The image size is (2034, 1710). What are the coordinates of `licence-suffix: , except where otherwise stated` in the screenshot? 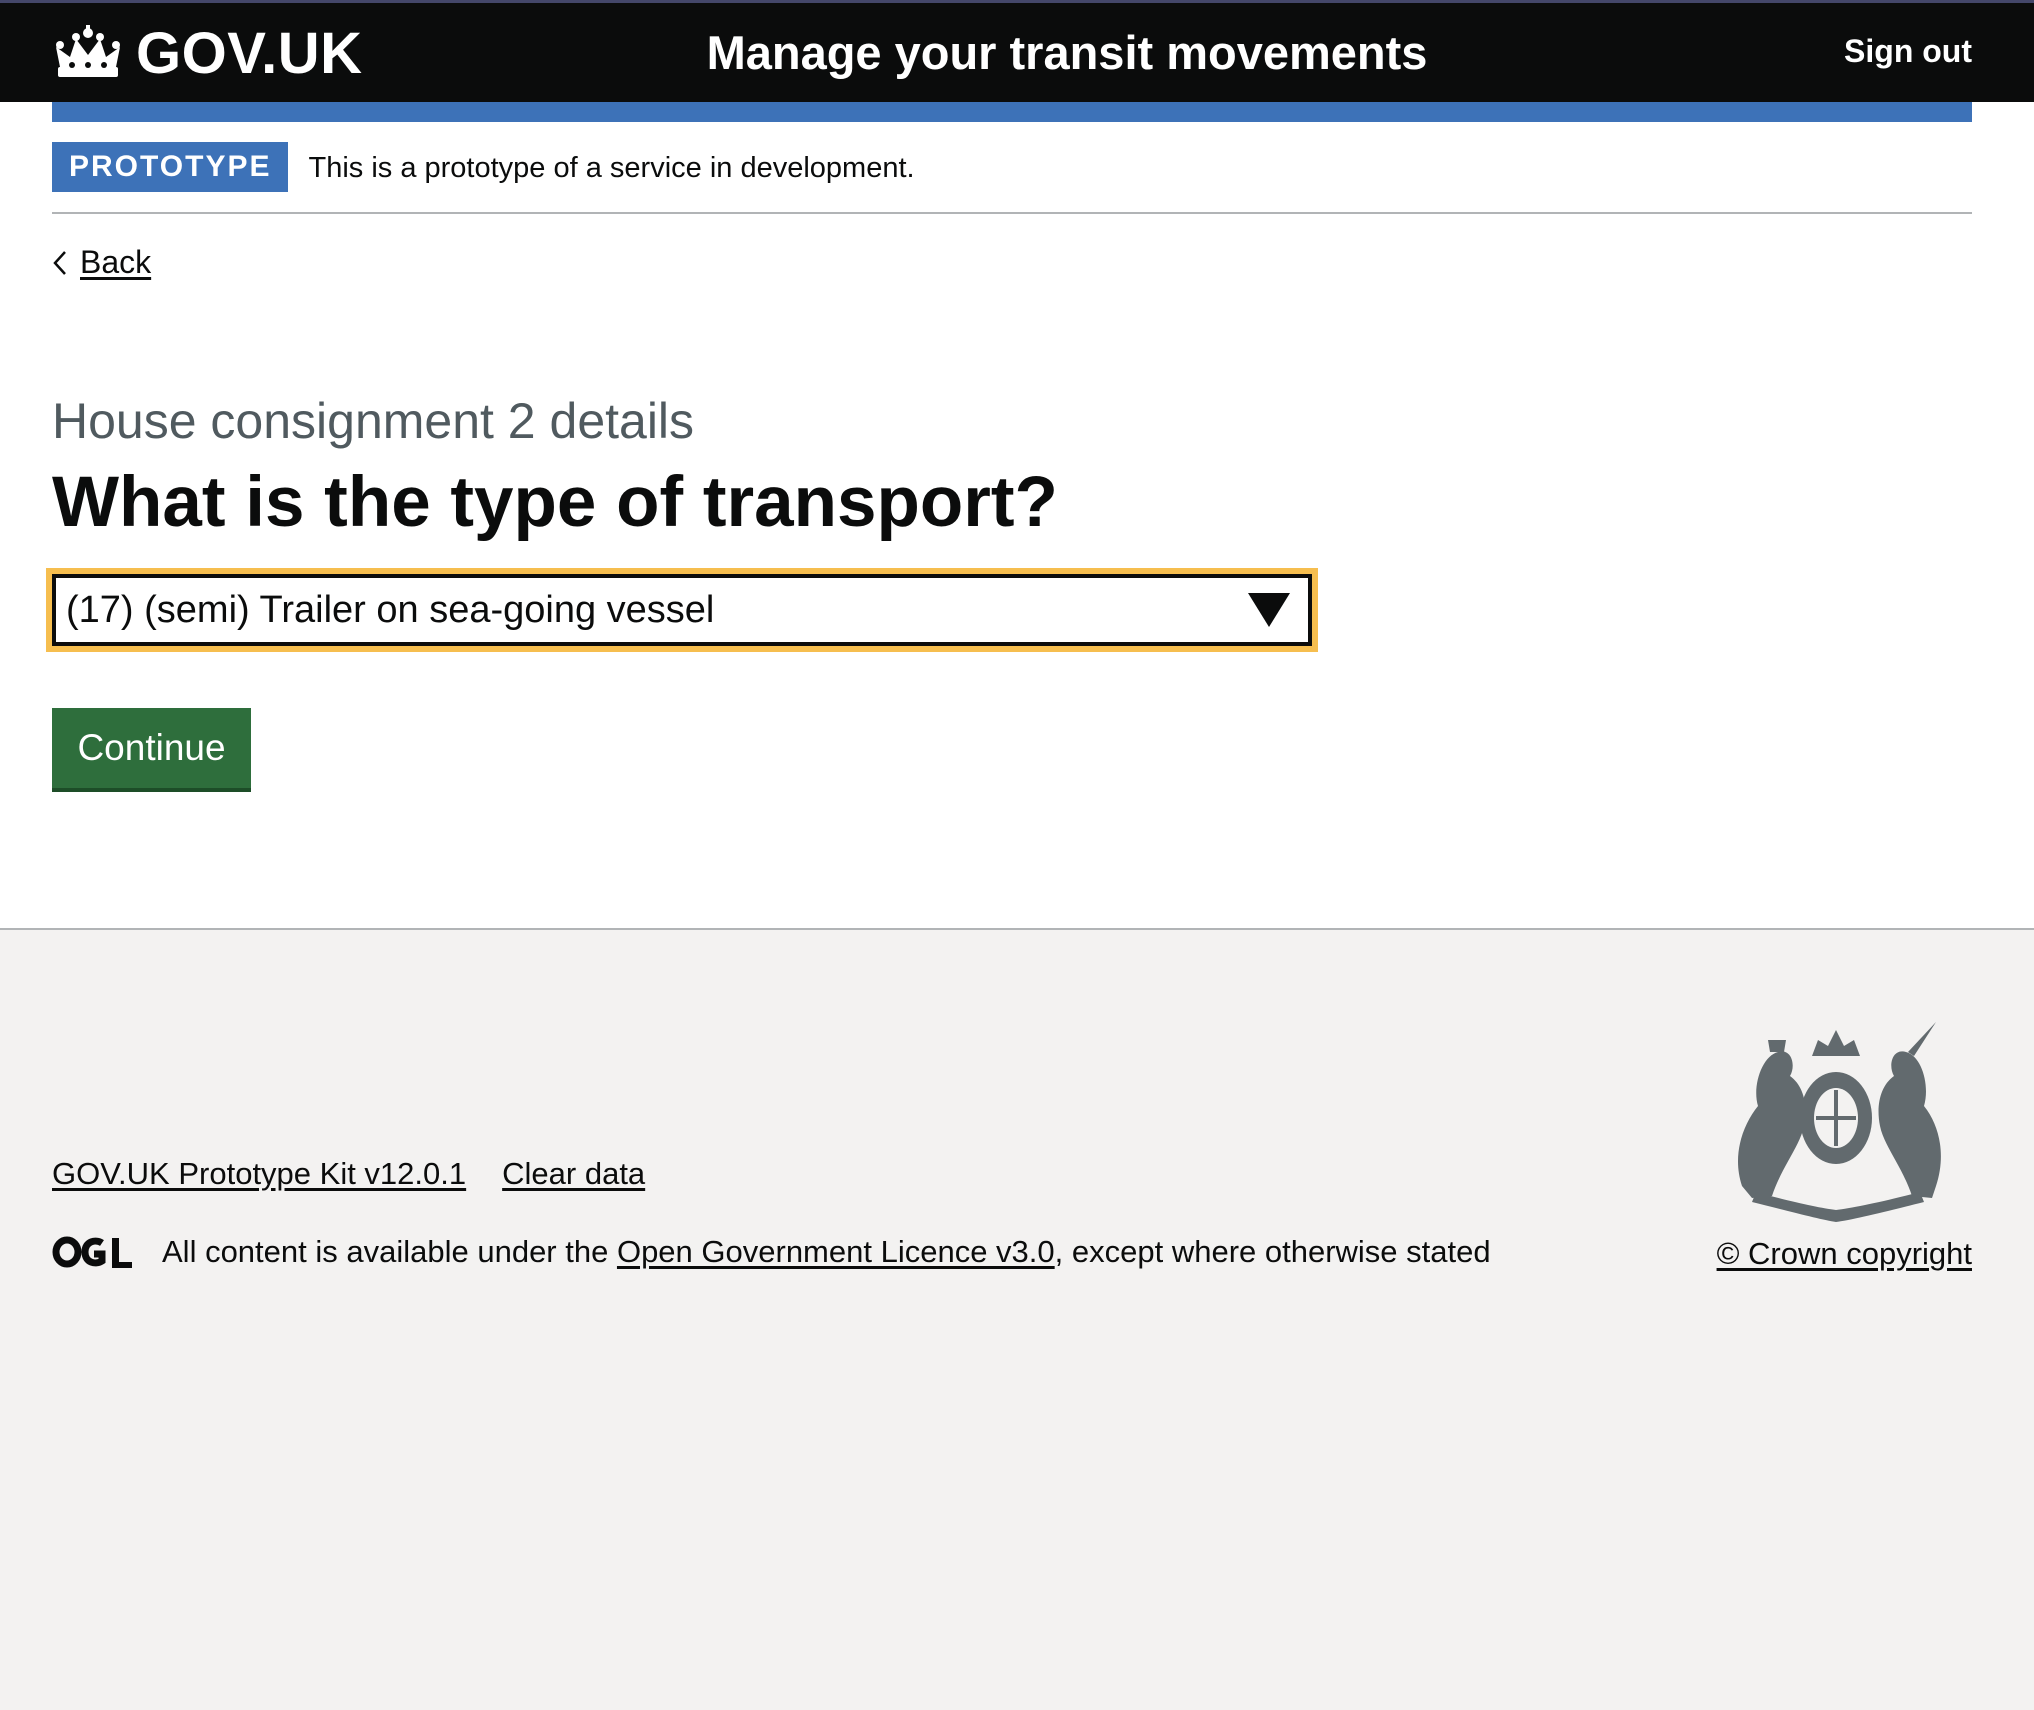 It's located at (1272, 1251).